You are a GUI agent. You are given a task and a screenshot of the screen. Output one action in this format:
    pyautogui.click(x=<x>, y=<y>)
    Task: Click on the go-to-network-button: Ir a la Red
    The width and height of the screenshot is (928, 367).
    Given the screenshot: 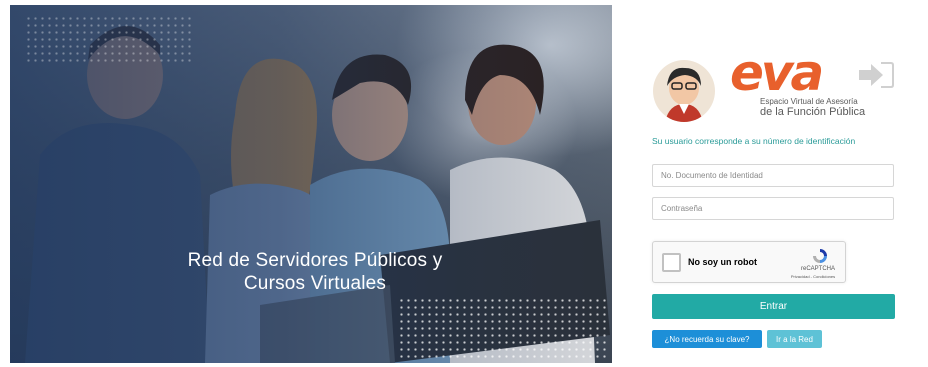 What is the action you would take?
    pyautogui.click(x=794, y=339)
    